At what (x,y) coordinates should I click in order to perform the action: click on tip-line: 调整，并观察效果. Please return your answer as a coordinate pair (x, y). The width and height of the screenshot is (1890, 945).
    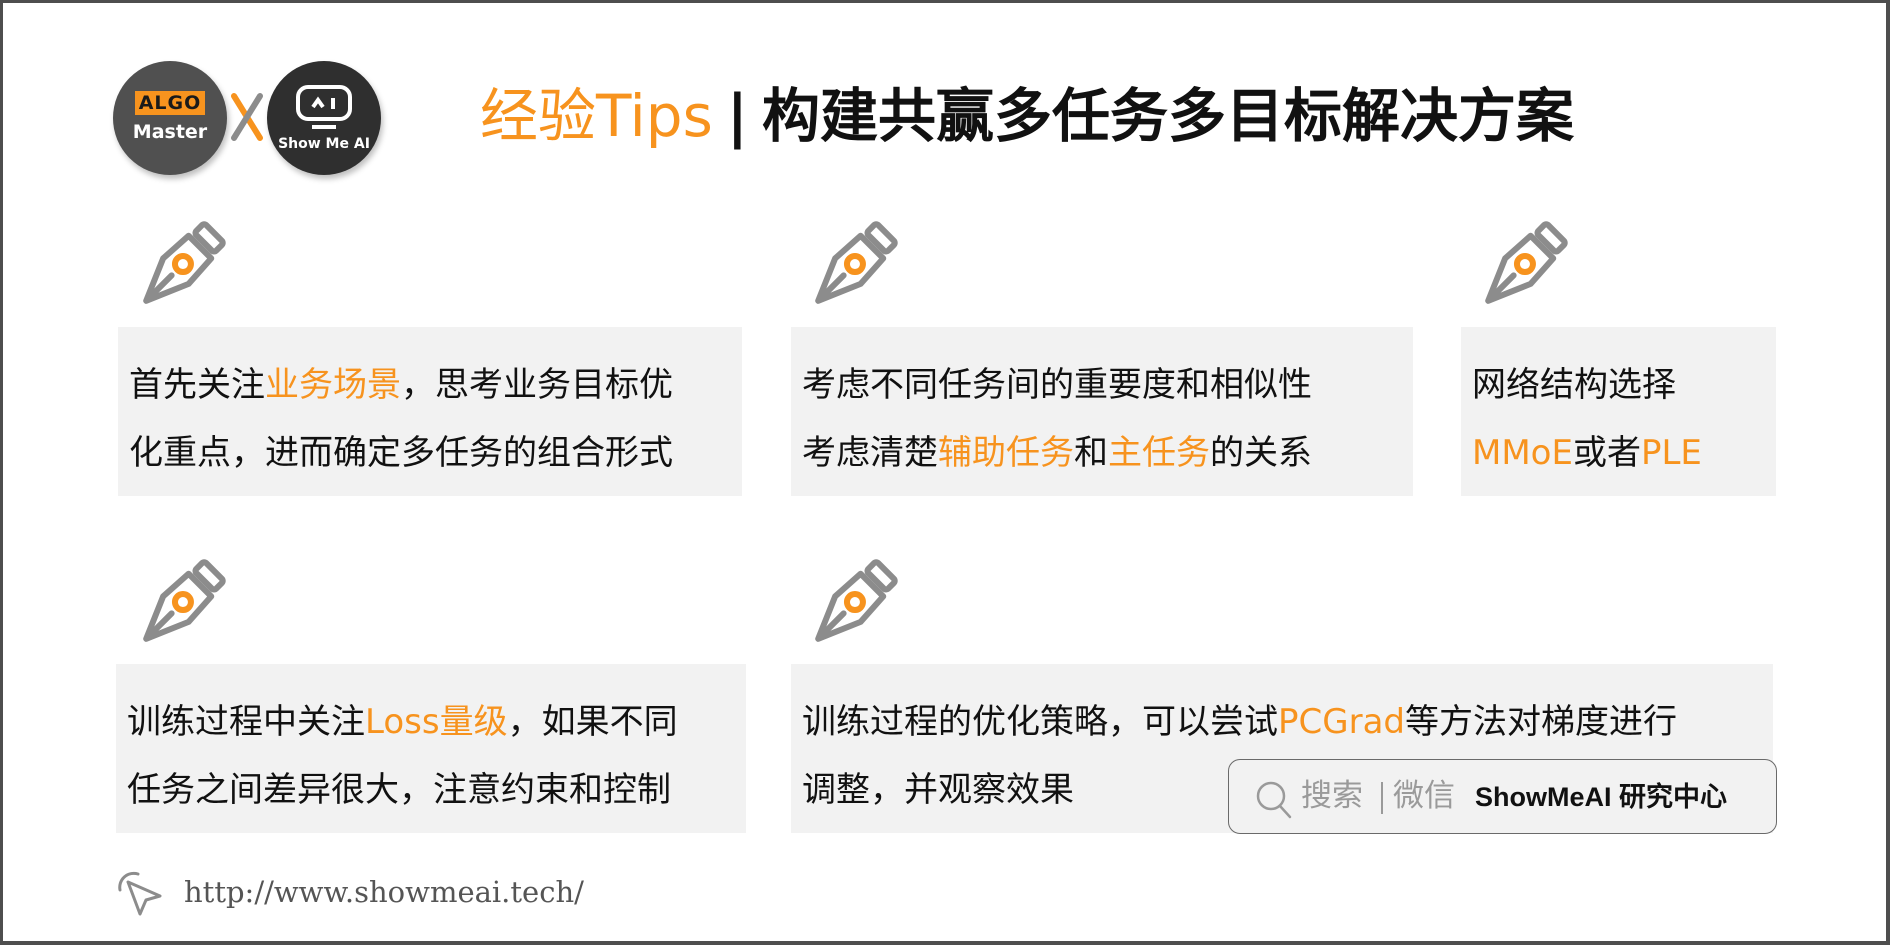
    Looking at the image, I should click on (938, 790).